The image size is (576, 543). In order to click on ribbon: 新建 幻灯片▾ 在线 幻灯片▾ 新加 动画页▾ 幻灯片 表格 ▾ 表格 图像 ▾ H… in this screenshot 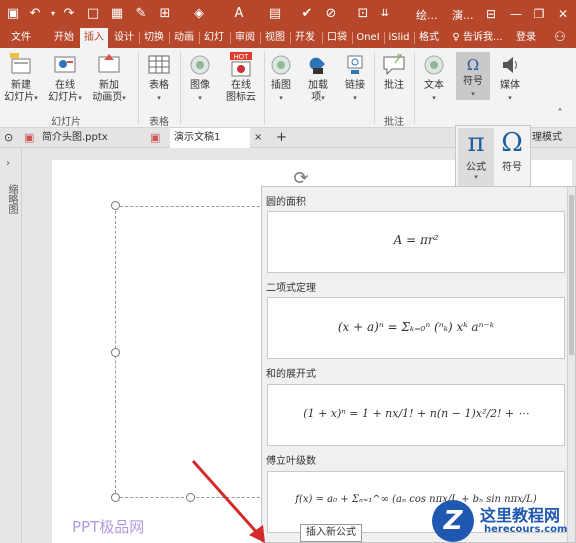, I will do `click(288, 88)`.